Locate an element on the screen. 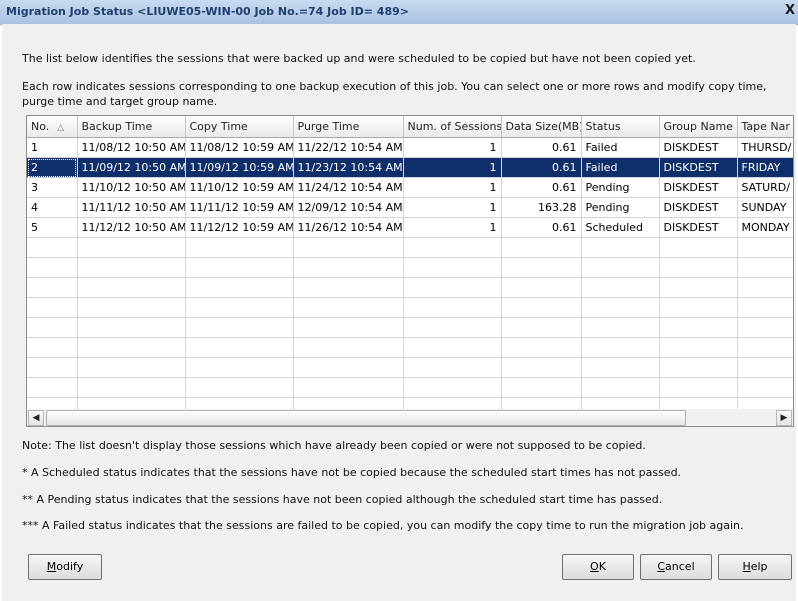  cell-backup-time: 11/09/12 10:50 AM is located at coordinates (131, 167).